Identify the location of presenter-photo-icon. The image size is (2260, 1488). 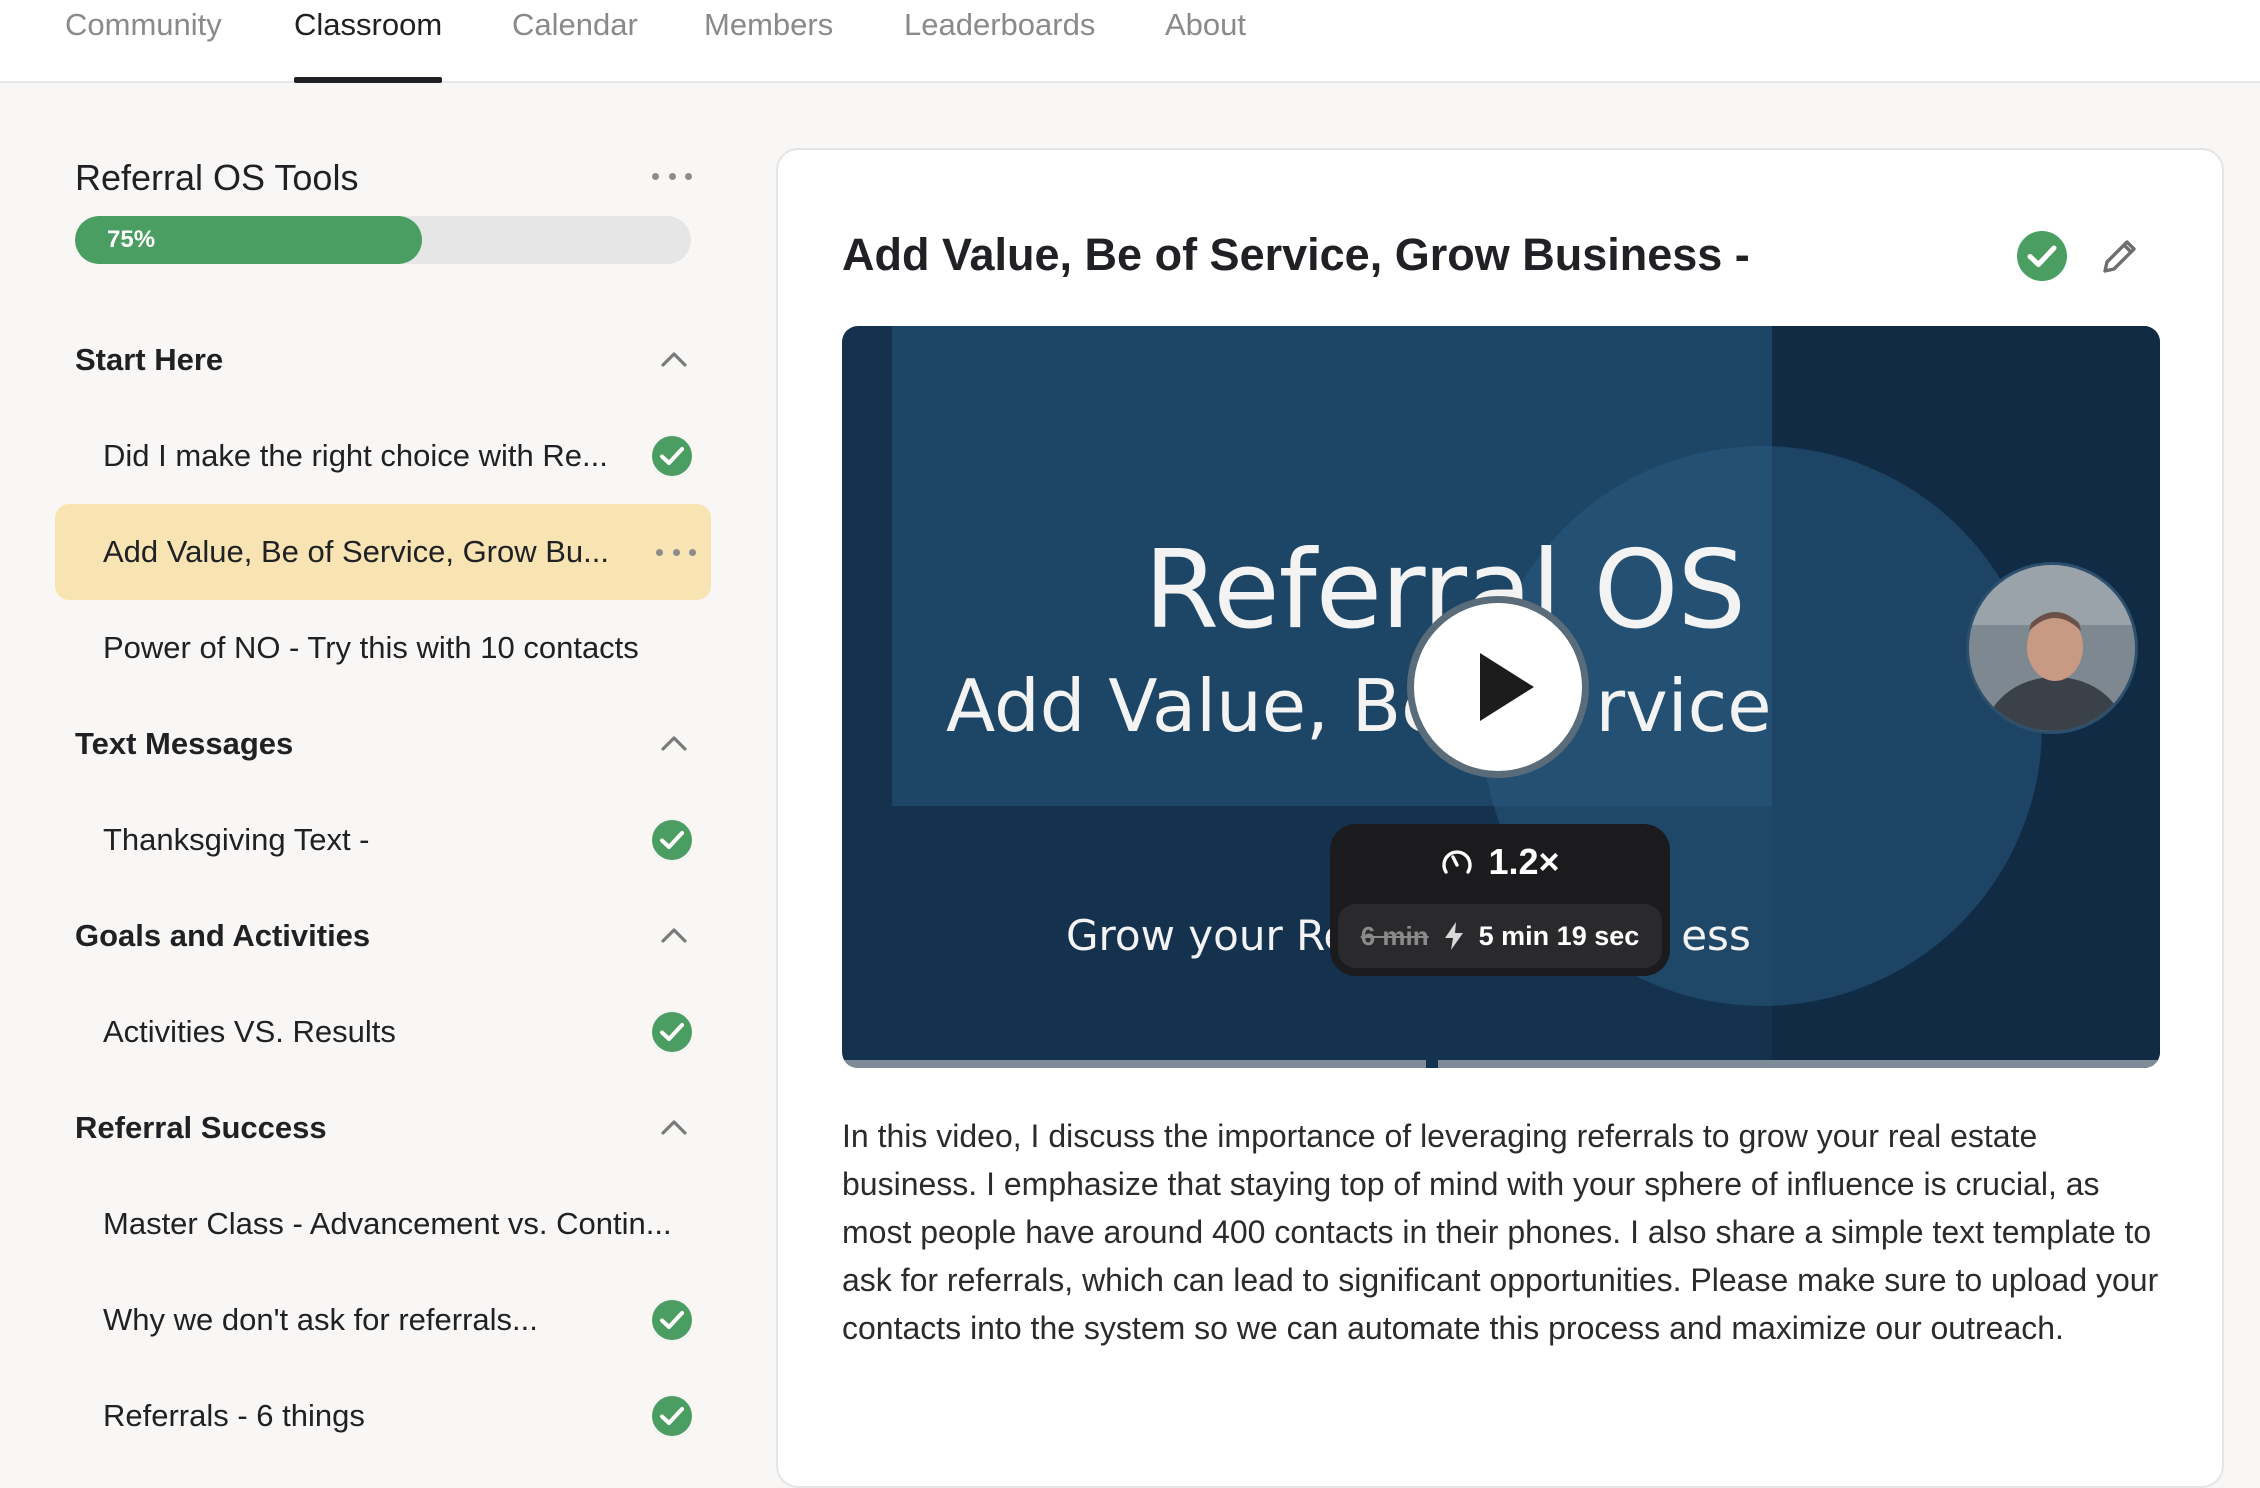
(2052, 648).